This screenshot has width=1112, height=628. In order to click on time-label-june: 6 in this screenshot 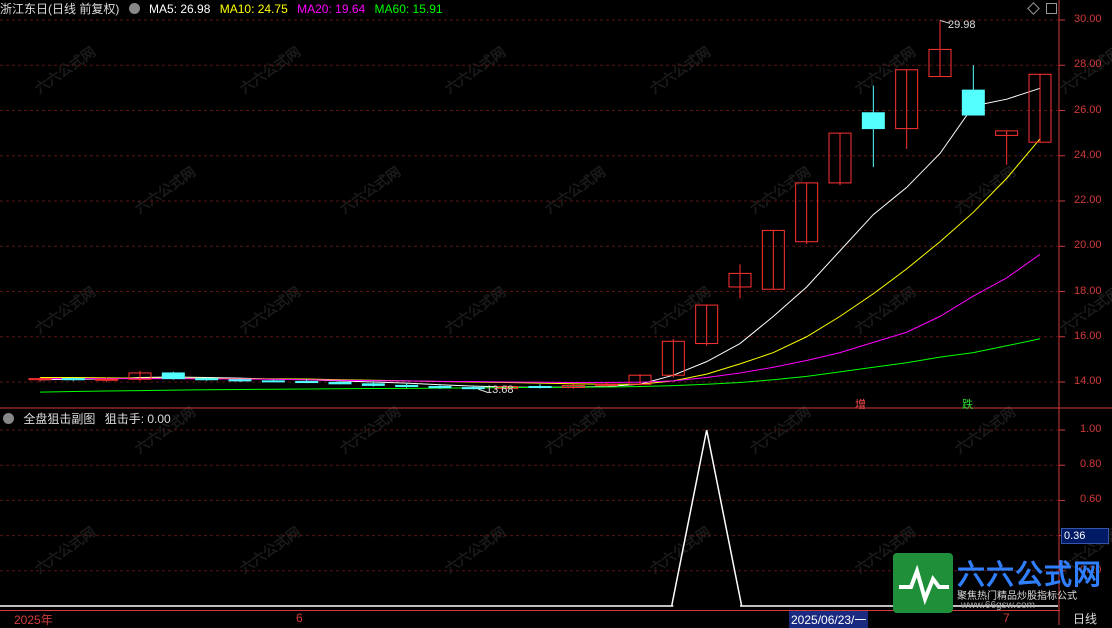, I will do `click(299, 618)`.